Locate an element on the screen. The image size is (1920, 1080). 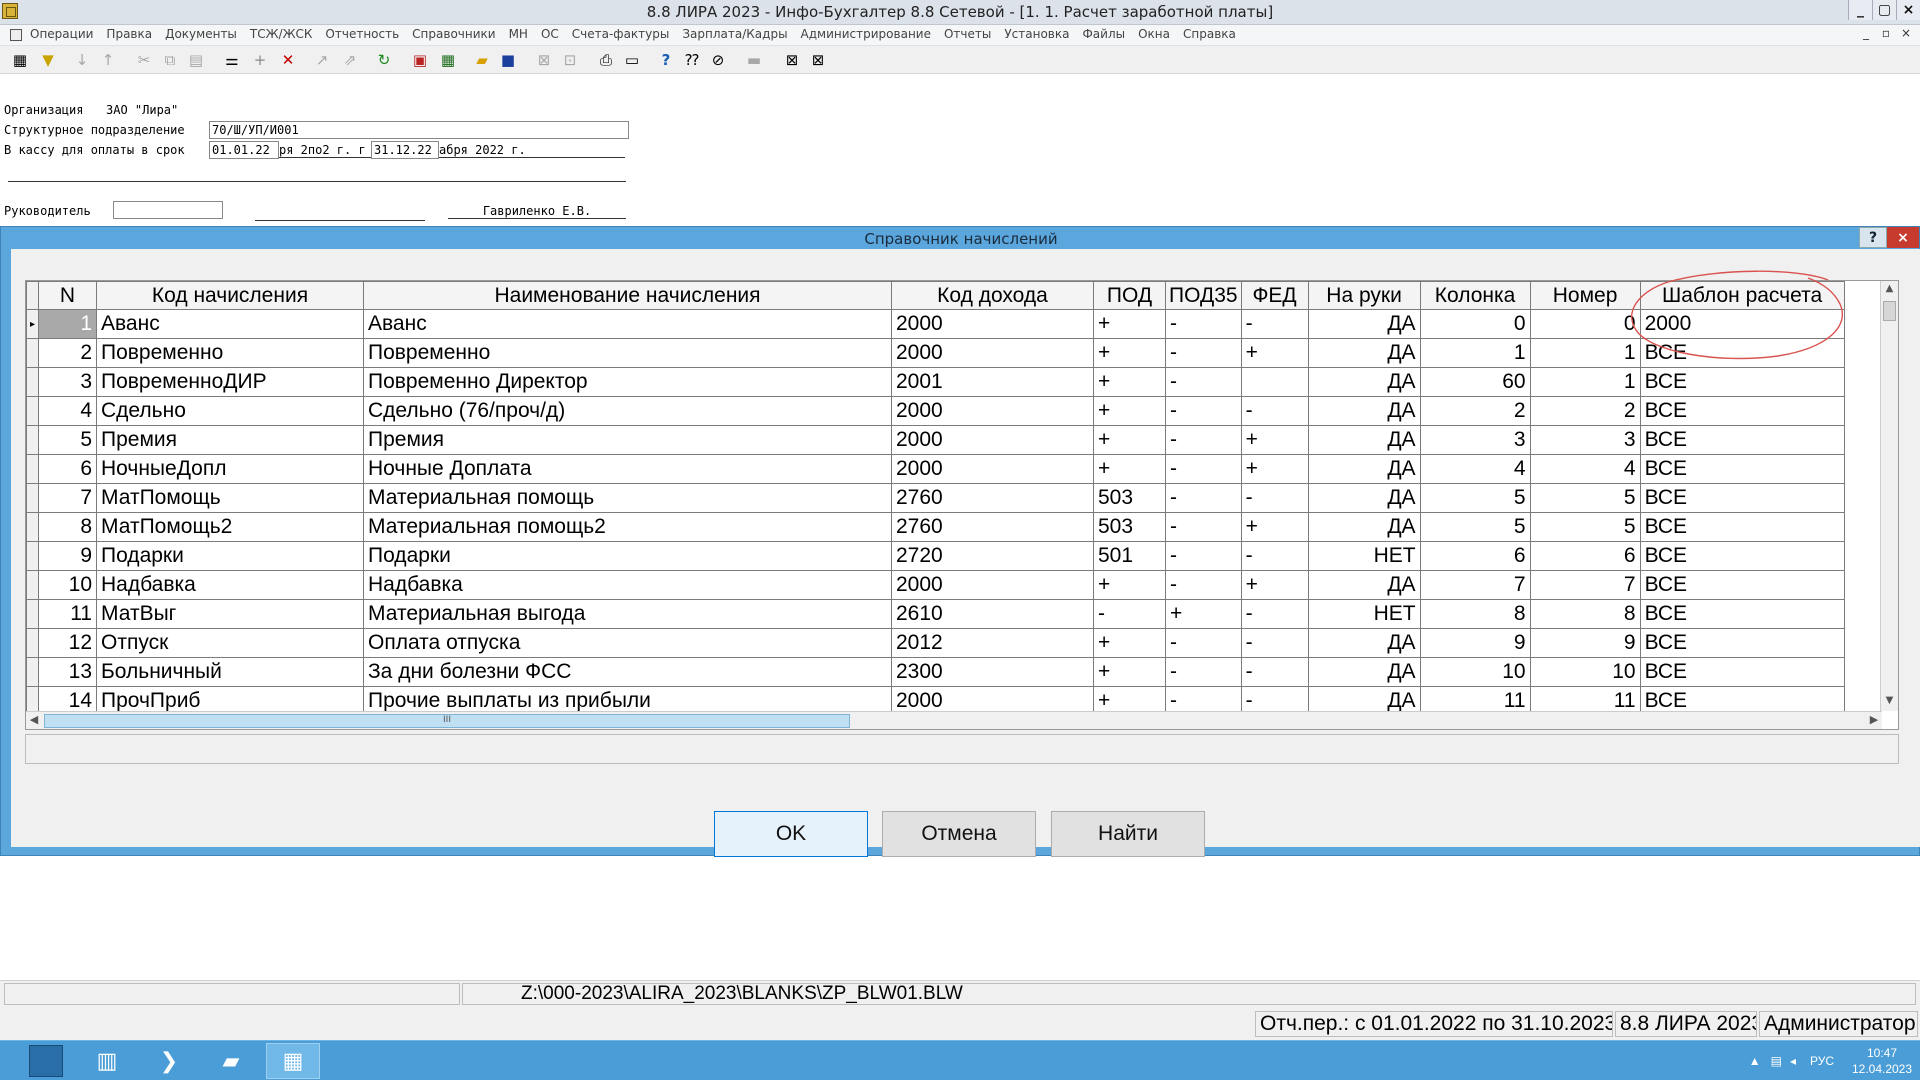
clock: 10:47 12.04.2023 is located at coordinates (1882, 1061).